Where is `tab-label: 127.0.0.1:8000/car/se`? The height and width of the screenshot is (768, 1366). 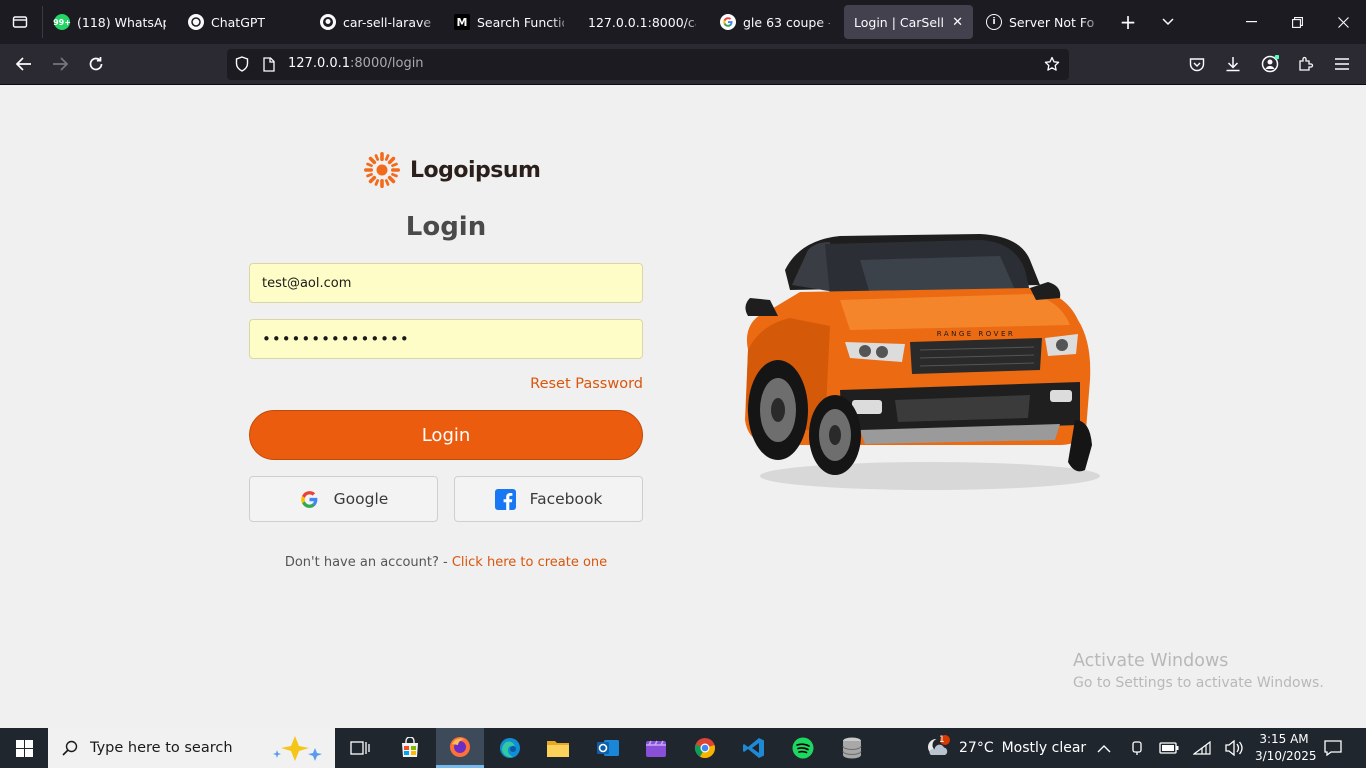 tab-label: 127.0.0.1:8000/car/se is located at coordinates (642, 22).